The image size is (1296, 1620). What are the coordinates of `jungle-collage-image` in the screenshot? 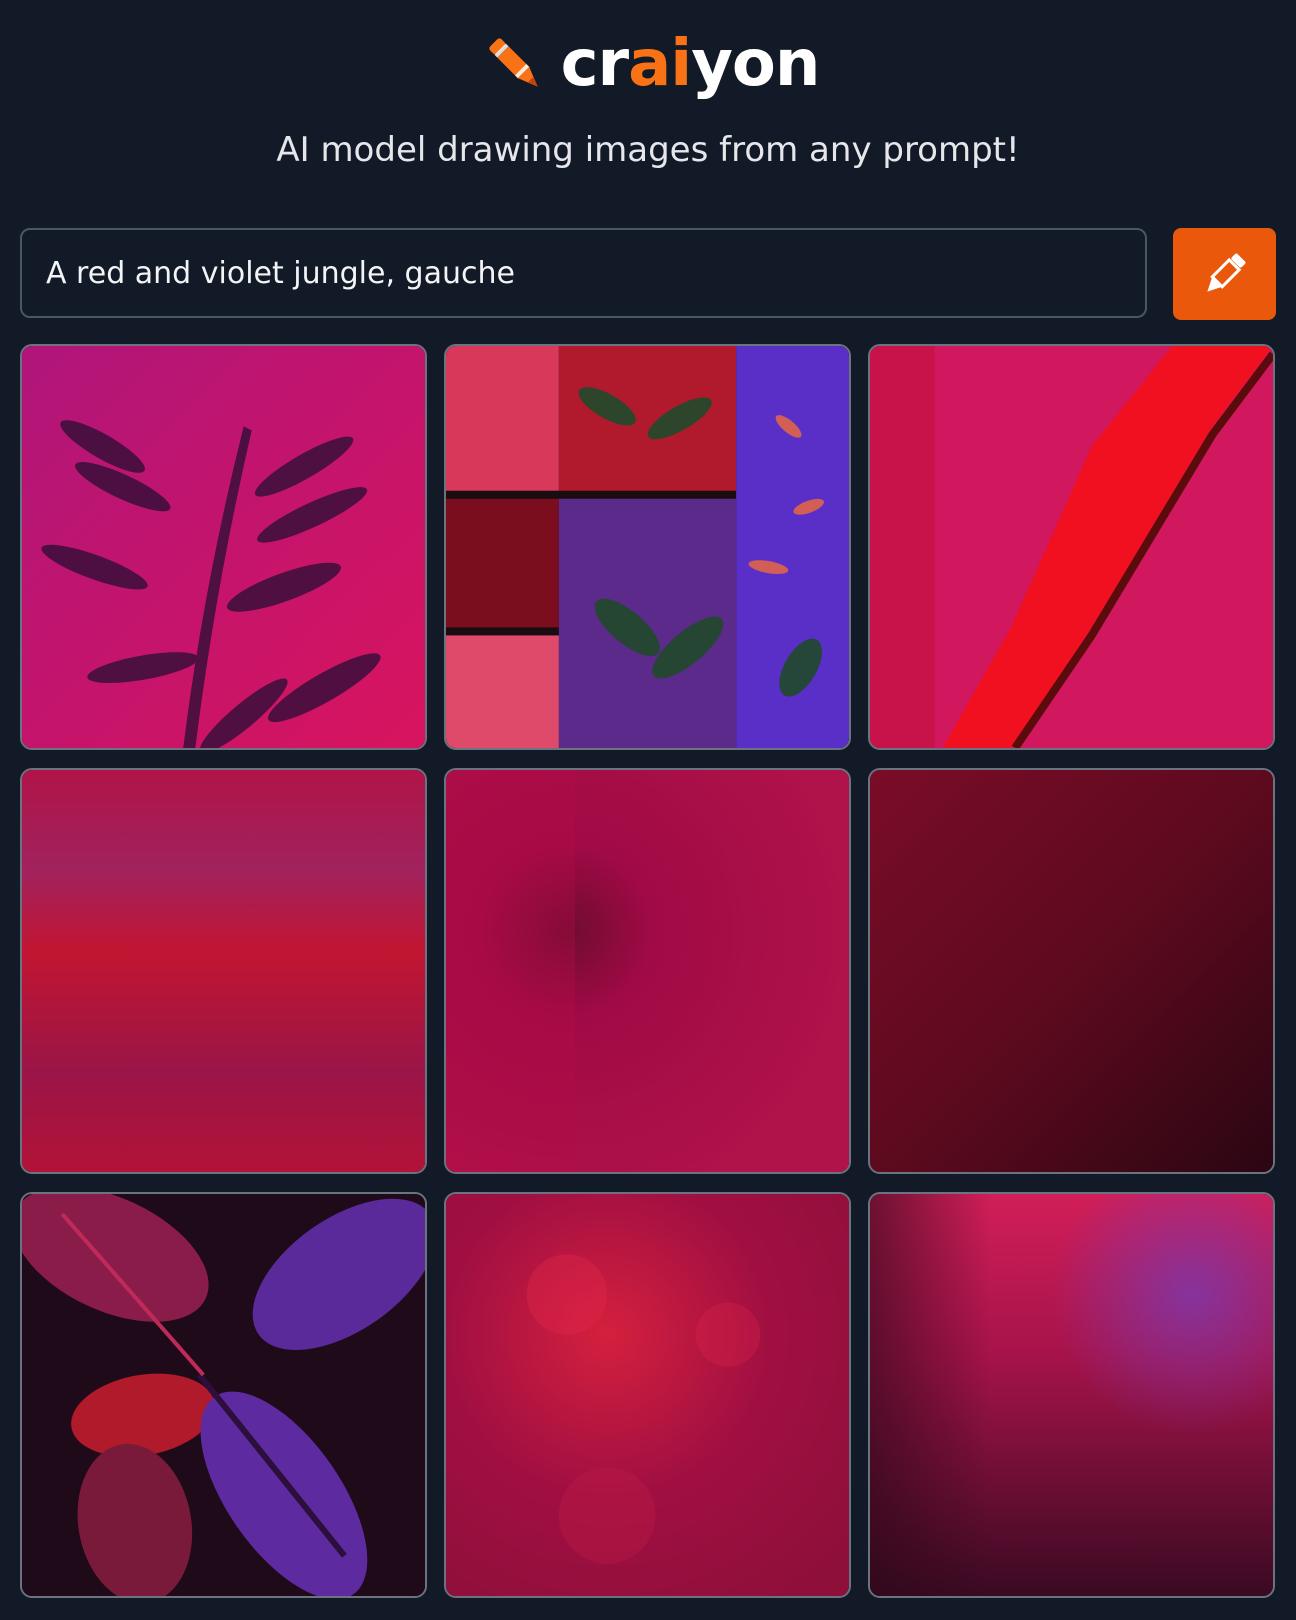 It's located at (647, 547).